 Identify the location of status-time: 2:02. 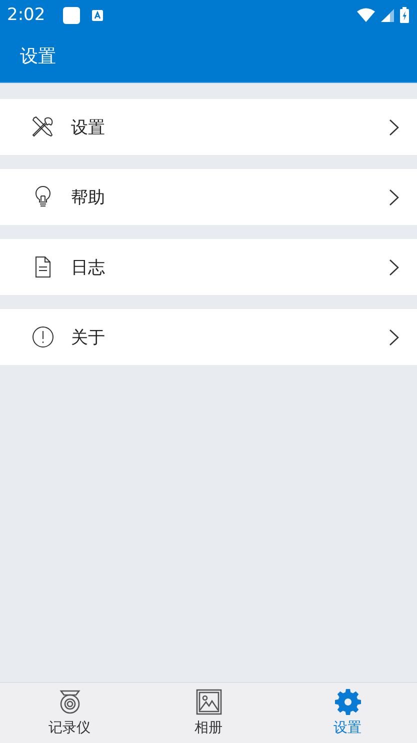
(26, 15).